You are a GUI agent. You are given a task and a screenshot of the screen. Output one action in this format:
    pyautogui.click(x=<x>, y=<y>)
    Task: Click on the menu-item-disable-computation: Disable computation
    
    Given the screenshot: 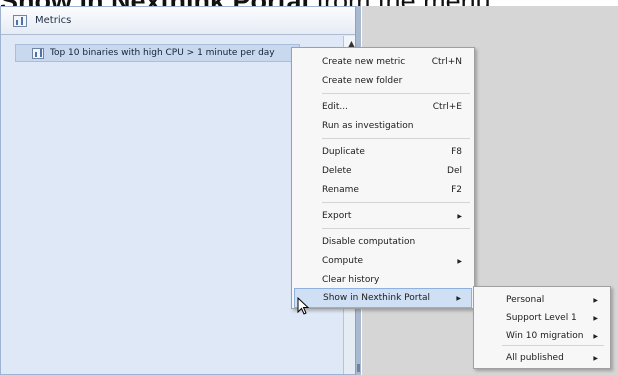 What is the action you would take?
    pyautogui.click(x=383, y=242)
    